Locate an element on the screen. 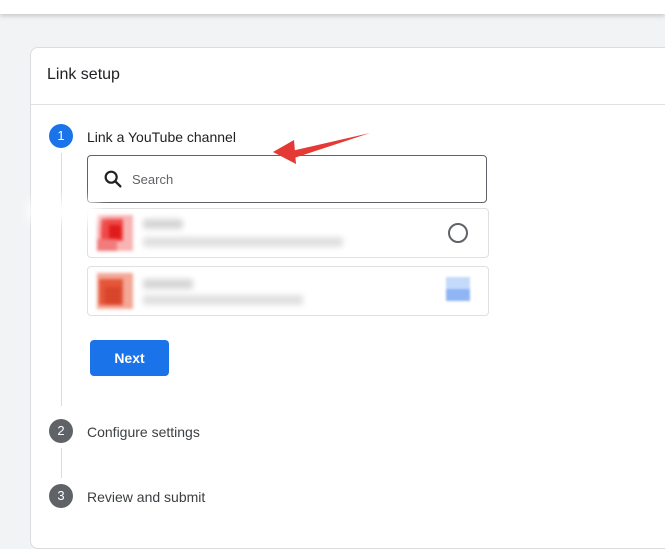  blur-artifact is located at coordinates (63, 211).